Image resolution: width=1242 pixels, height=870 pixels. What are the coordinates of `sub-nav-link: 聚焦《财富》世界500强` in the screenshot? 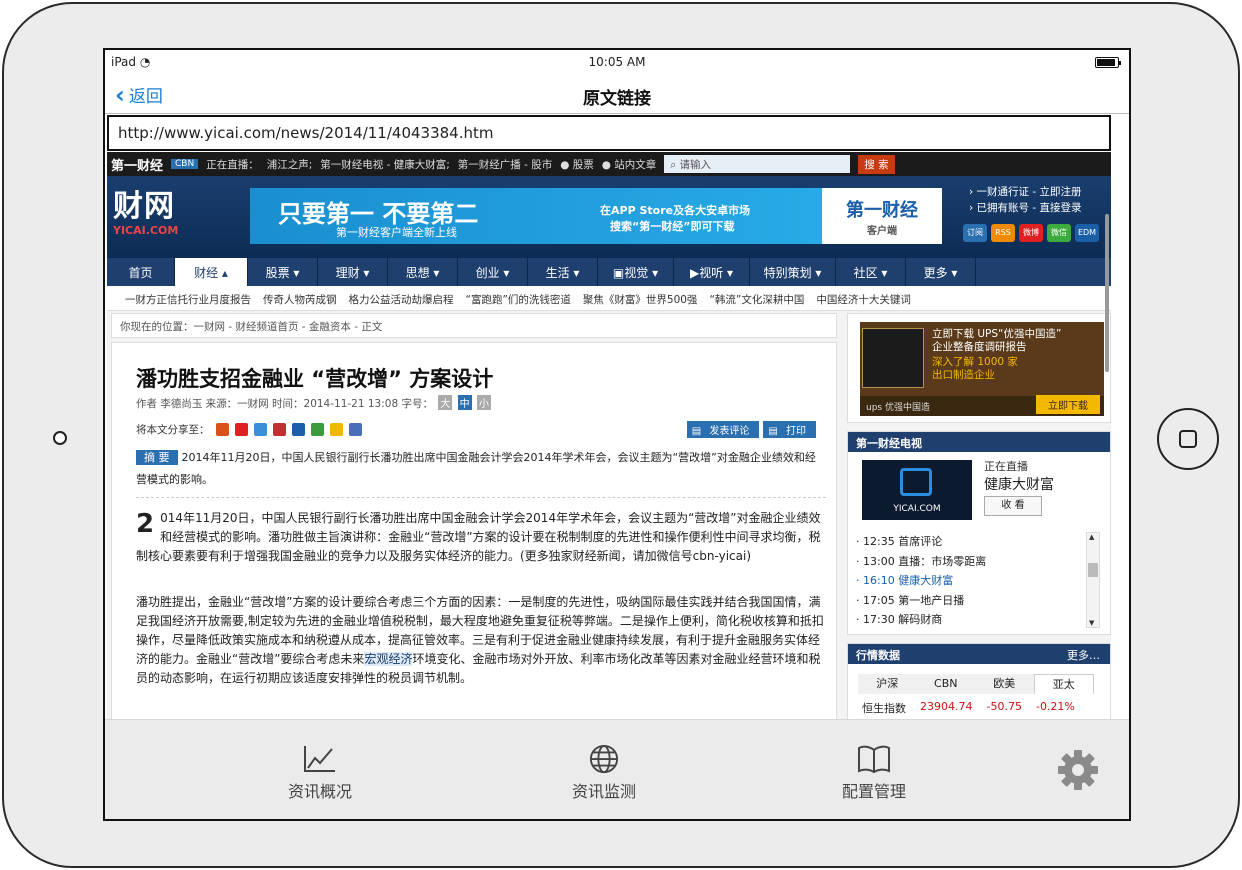 It's located at (640, 301).